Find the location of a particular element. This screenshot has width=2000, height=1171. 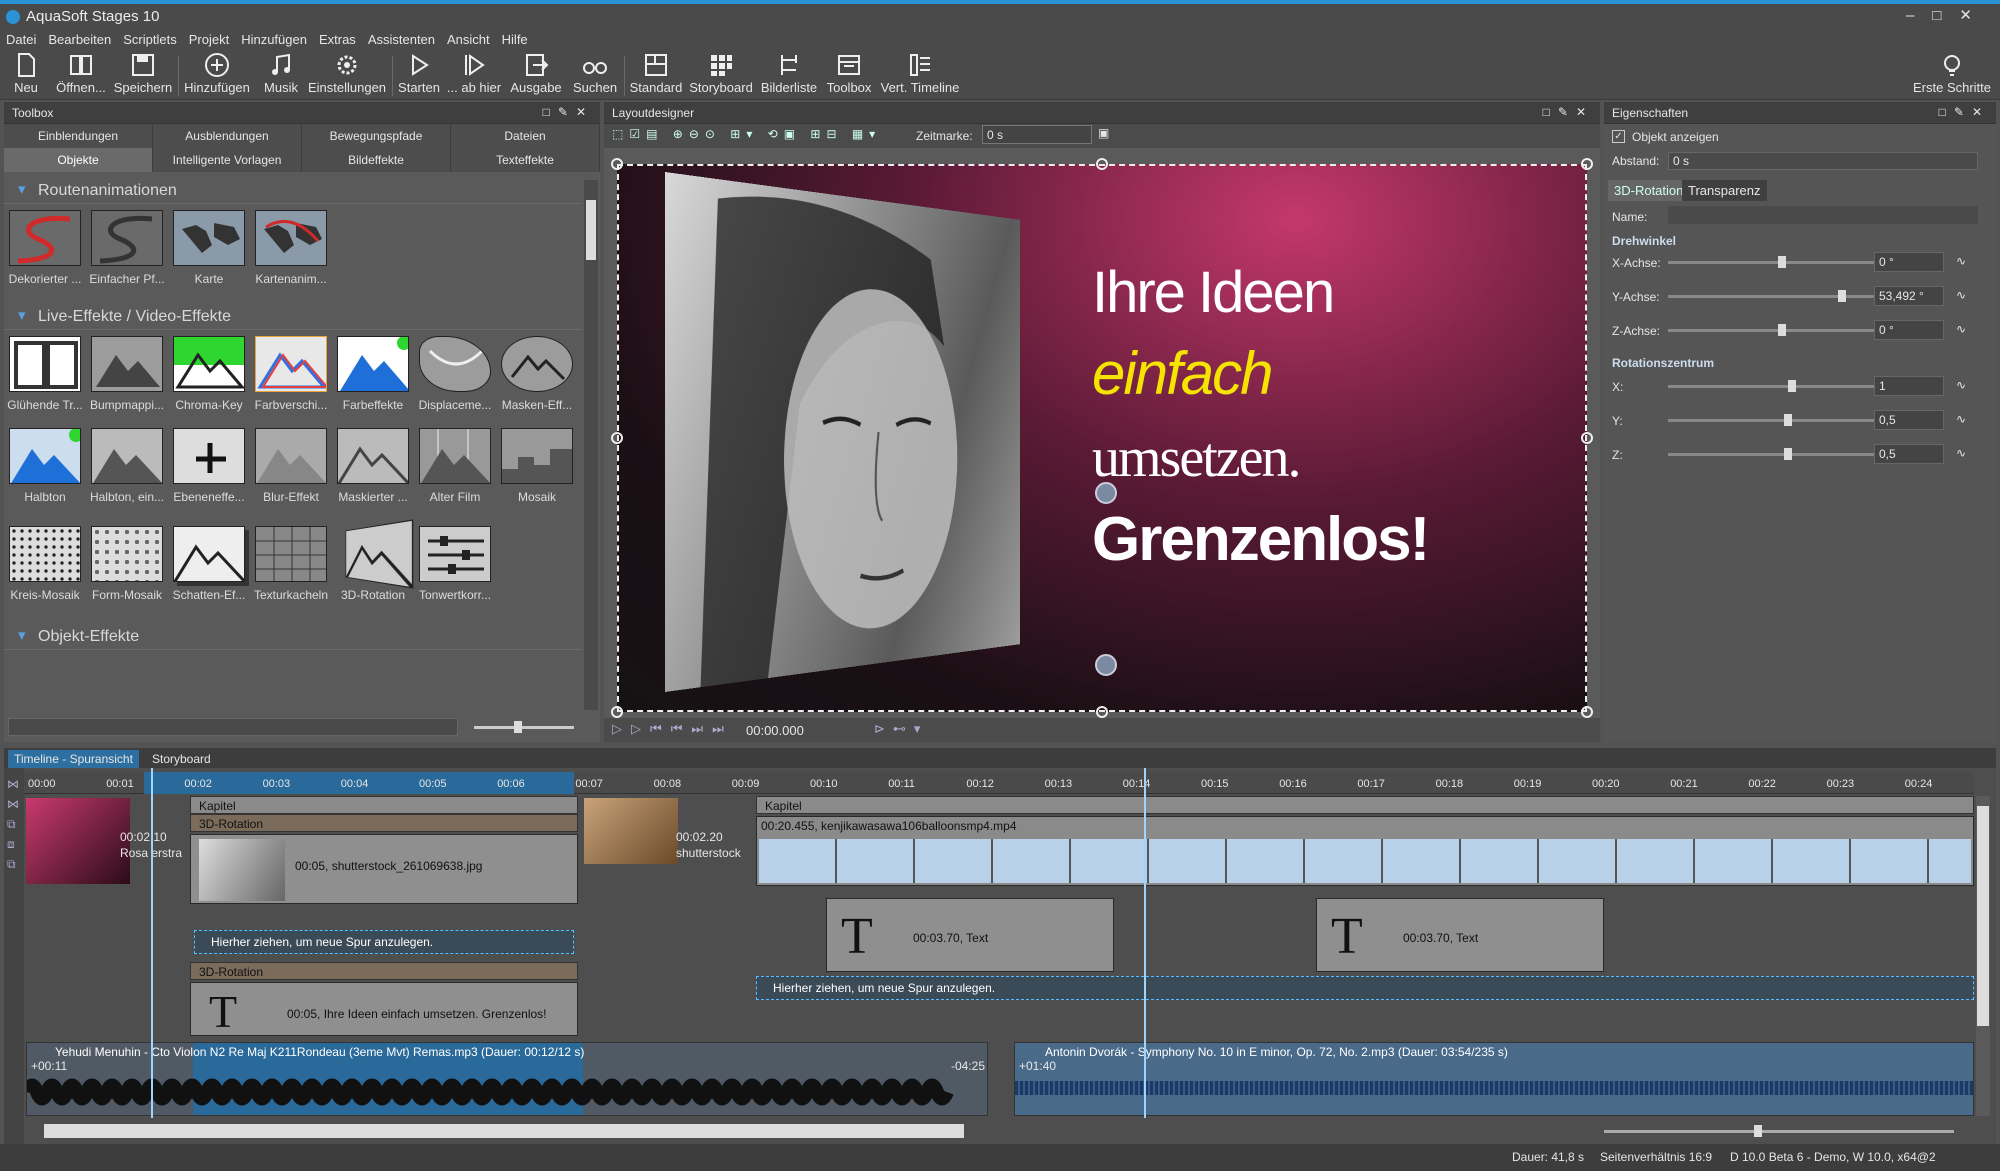

center-z-input: 0,5 is located at coordinates (1909, 454).